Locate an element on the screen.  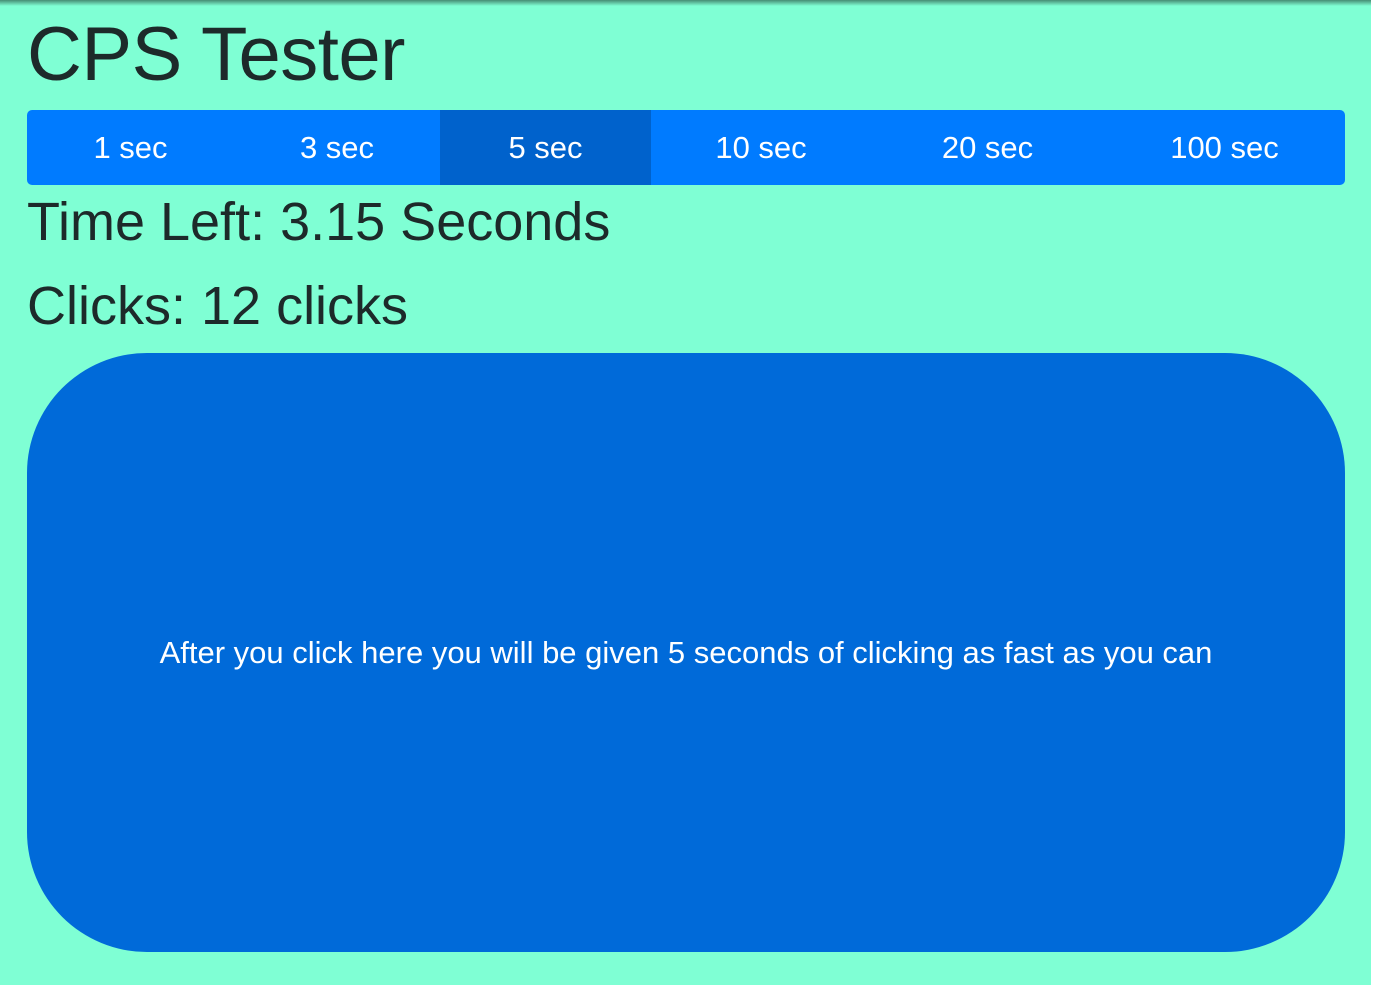
duration-button-1-sec: 1 sec is located at coordinates (130, 147).